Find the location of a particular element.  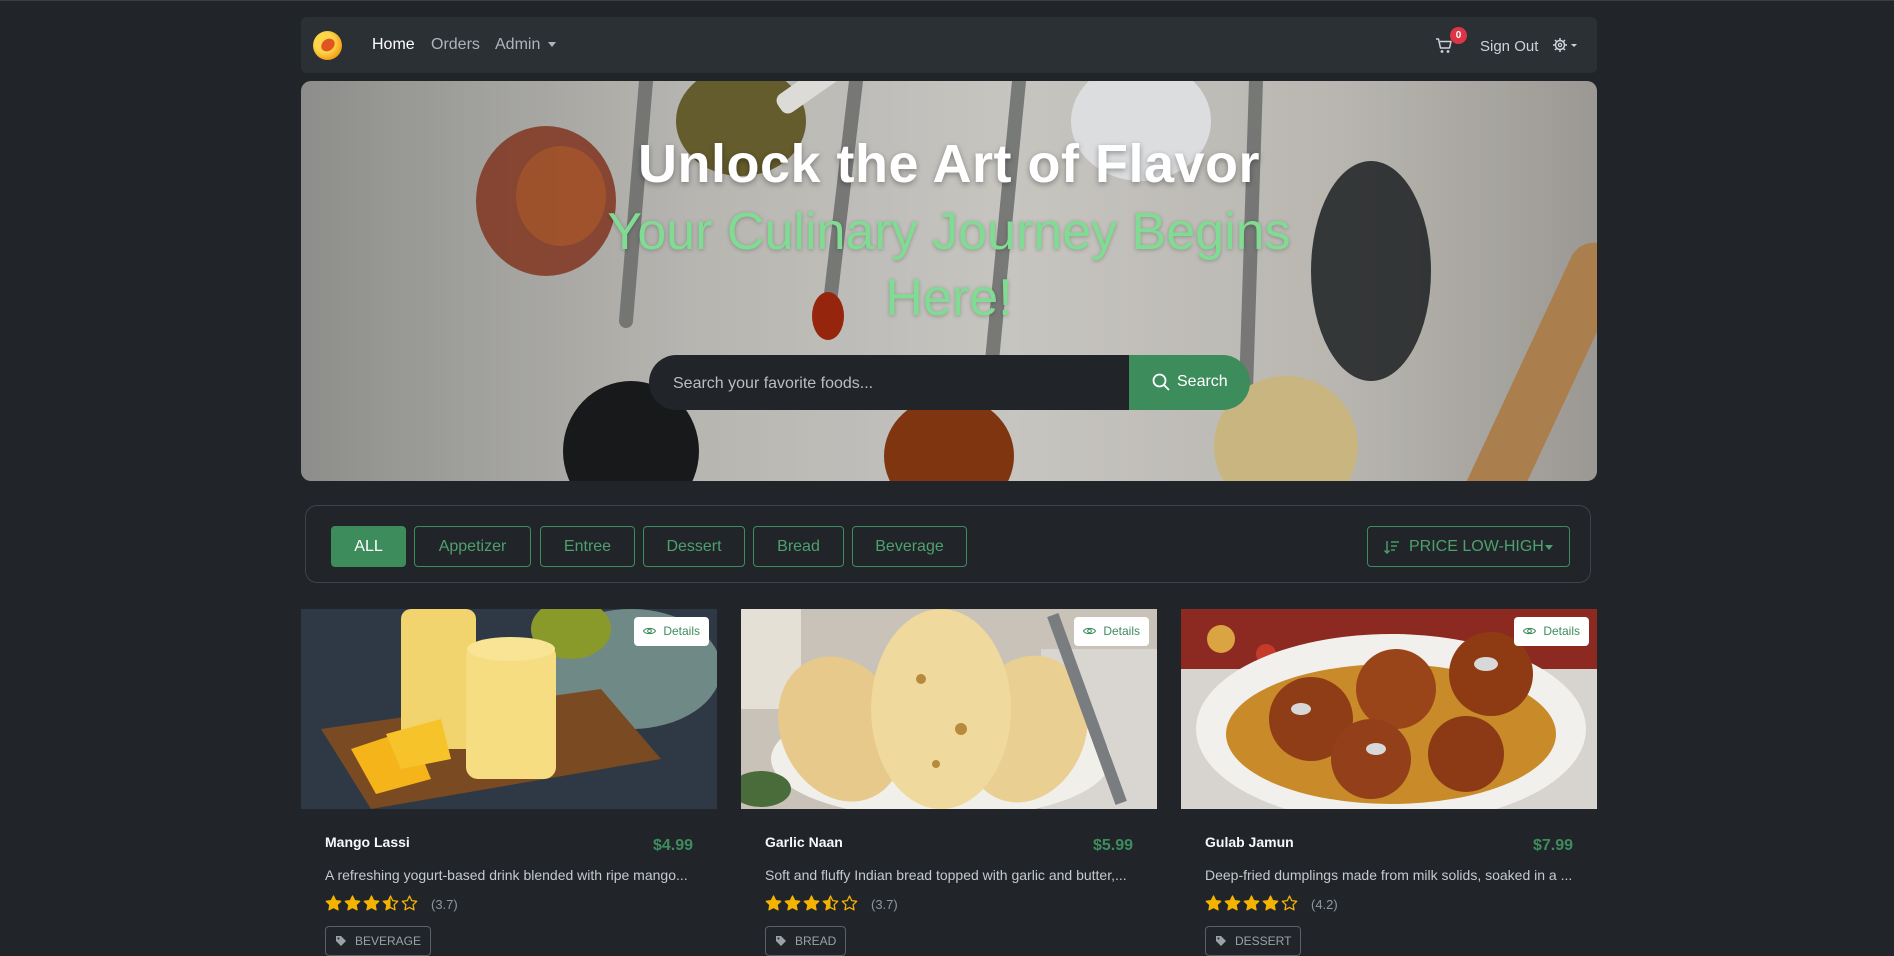

food-image-gulab-jamun: Details is located at coordinates (1389, 709).